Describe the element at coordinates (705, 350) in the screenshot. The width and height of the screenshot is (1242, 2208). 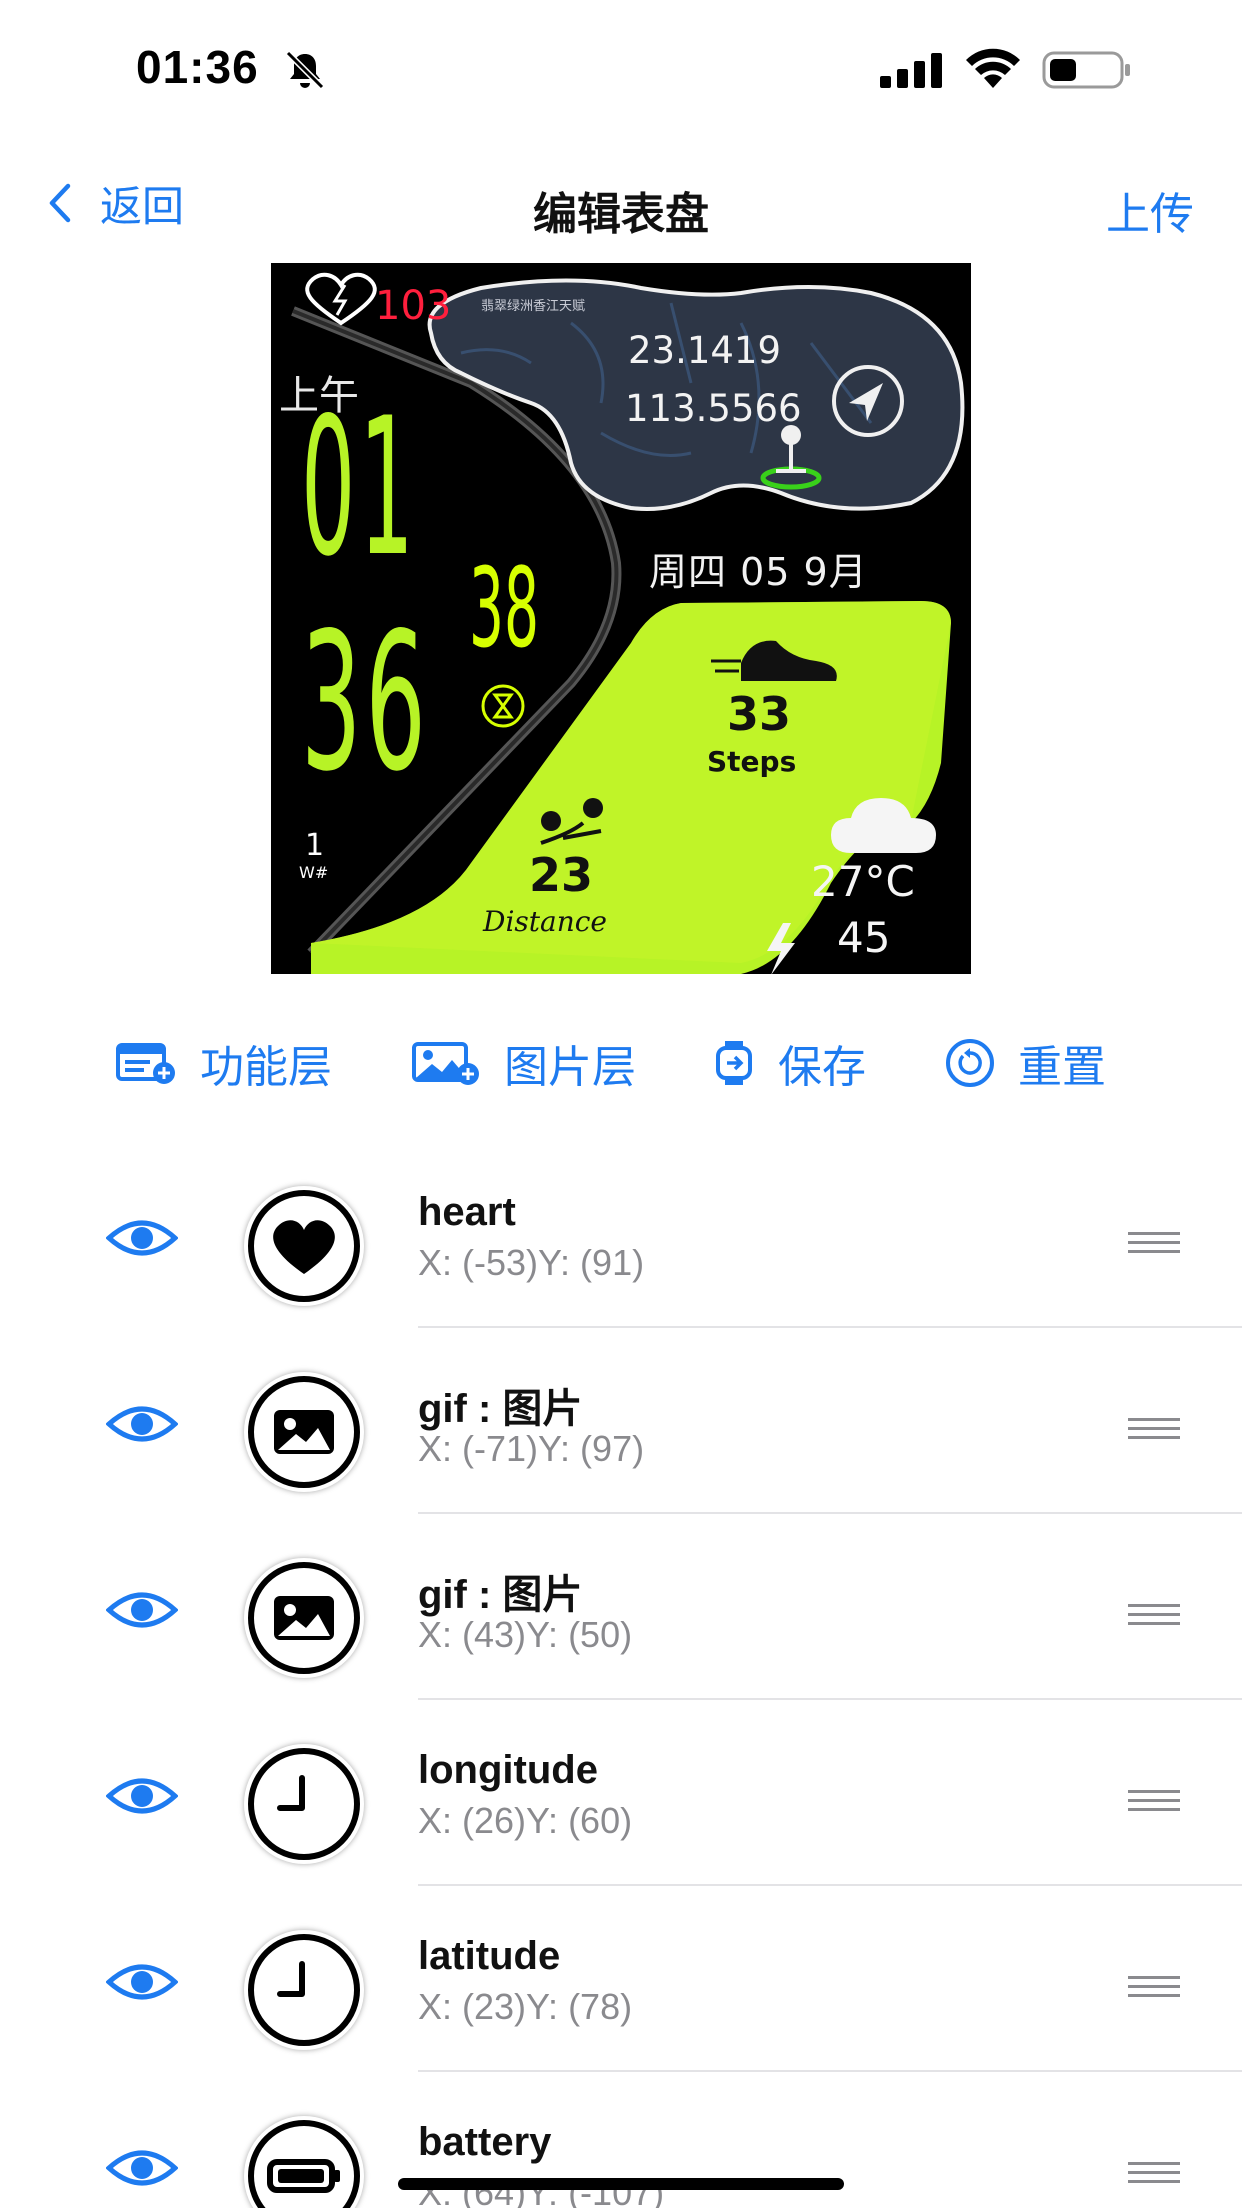
I see `latitude-value: 23.1419` at that location.